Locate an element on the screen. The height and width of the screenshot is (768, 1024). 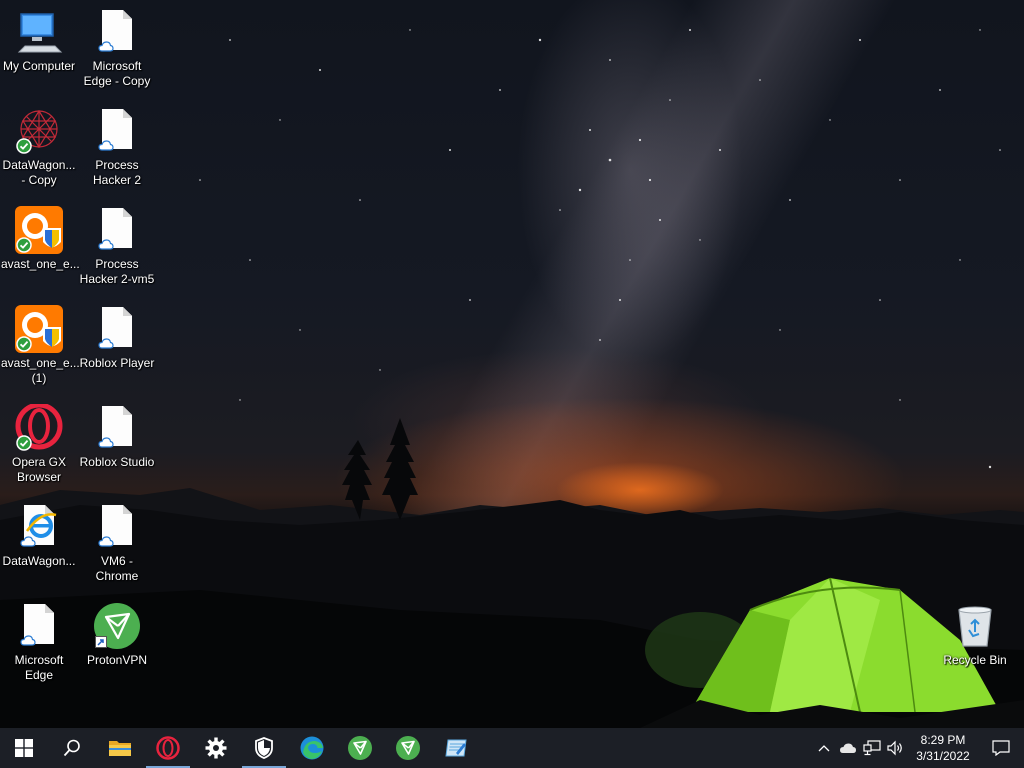
recycle-bin-icon is located at coordinates (975, 626).